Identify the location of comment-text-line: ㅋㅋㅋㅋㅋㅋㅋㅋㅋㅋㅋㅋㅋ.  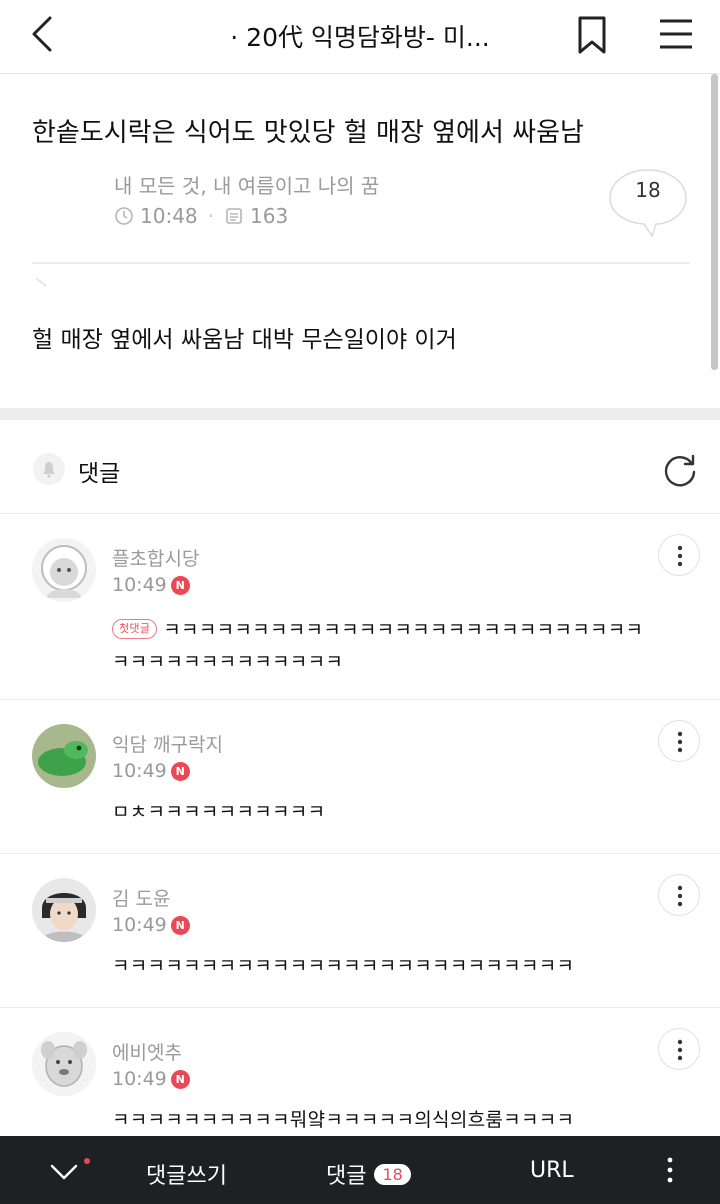
(228, 662).